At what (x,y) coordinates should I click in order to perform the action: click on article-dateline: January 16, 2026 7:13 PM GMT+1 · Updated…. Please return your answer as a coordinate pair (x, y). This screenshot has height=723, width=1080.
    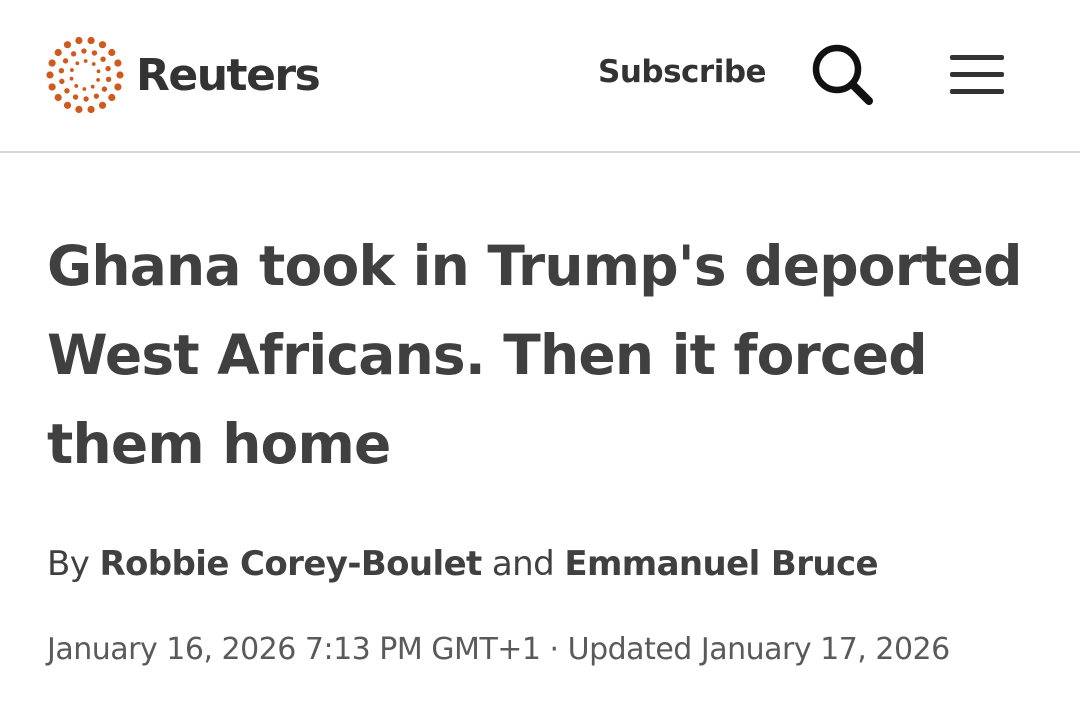
    Looking at the image, I should click on (498, 649).